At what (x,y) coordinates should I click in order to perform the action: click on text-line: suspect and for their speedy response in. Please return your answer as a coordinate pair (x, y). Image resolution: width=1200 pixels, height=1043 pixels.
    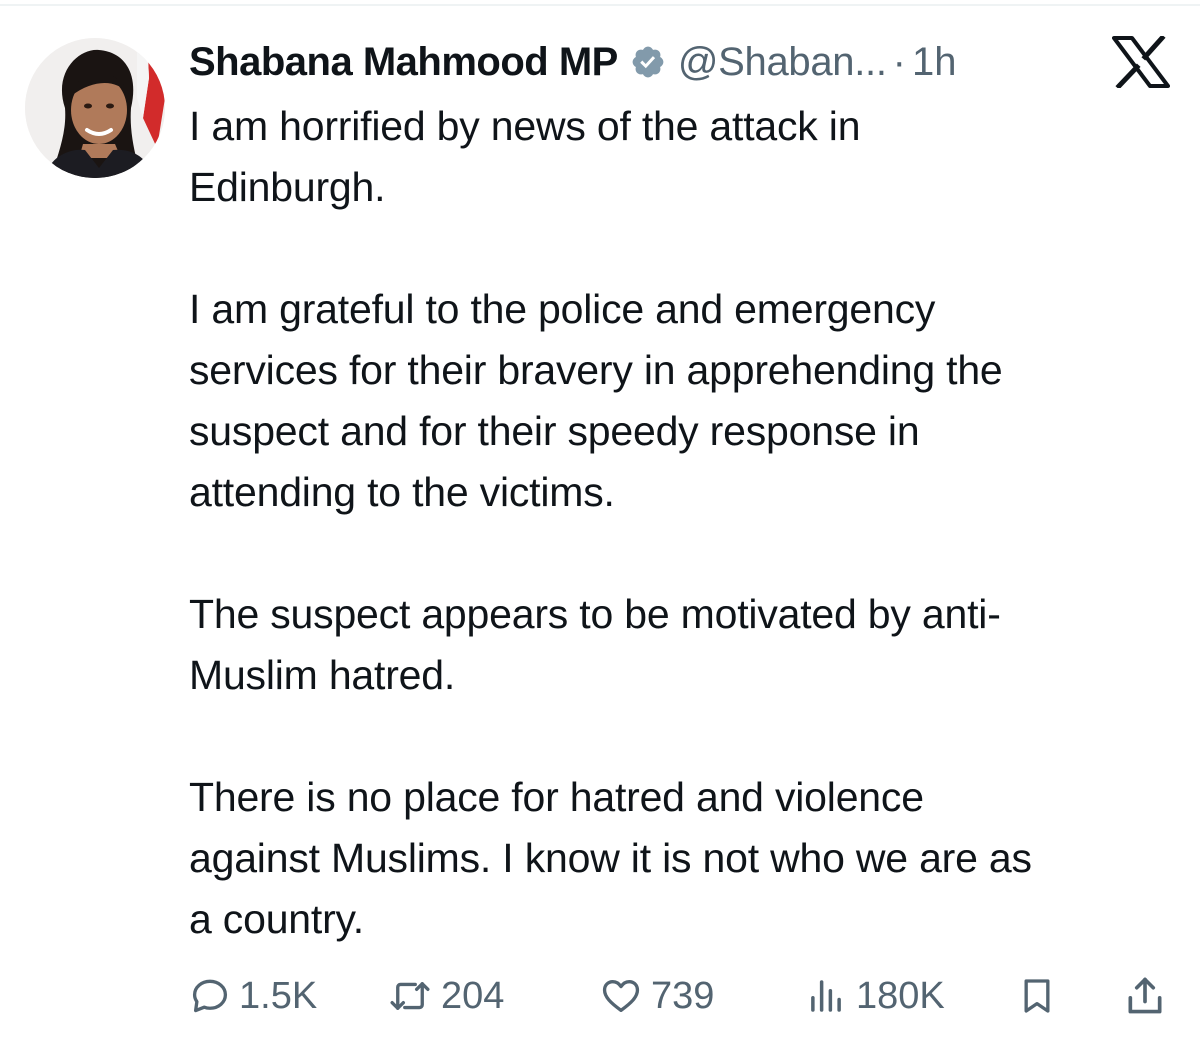
    Looking at the image, I should click on (554, 431).